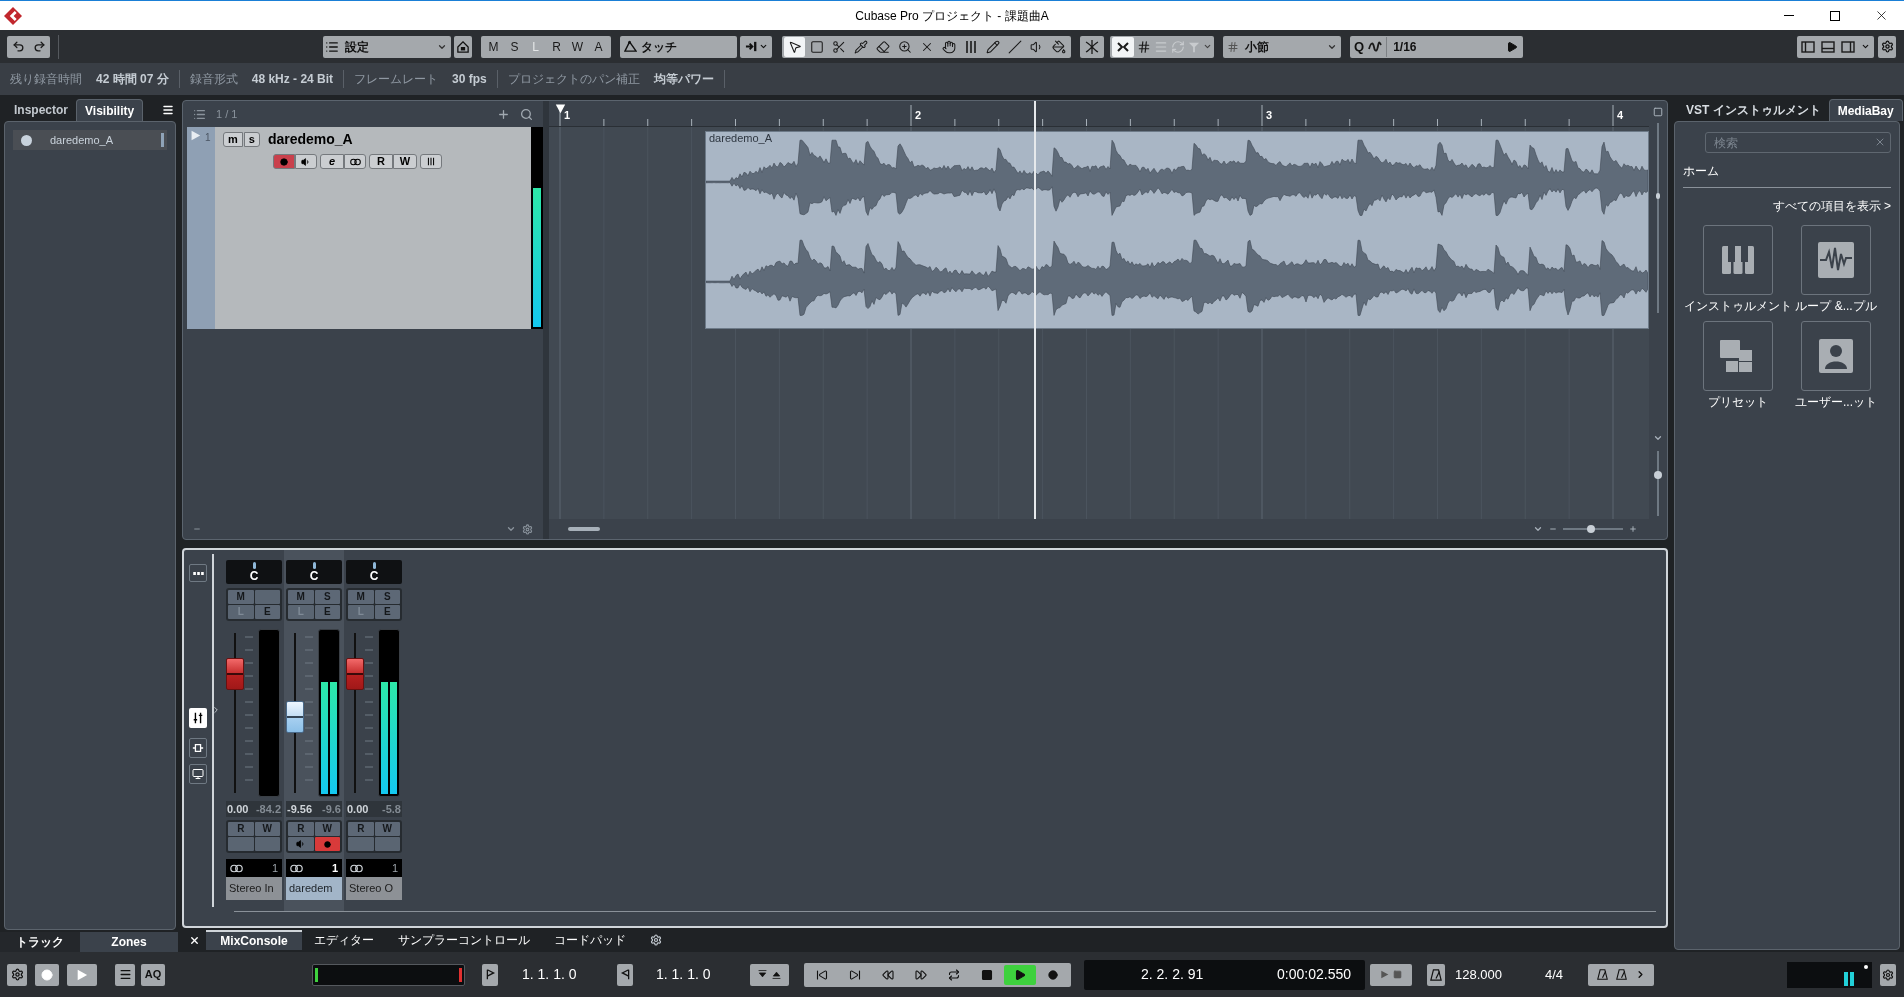 This screenshot has width=1904, height=997. I want to click on zone-tab: サンプラーコントロール, so click(464, 940).